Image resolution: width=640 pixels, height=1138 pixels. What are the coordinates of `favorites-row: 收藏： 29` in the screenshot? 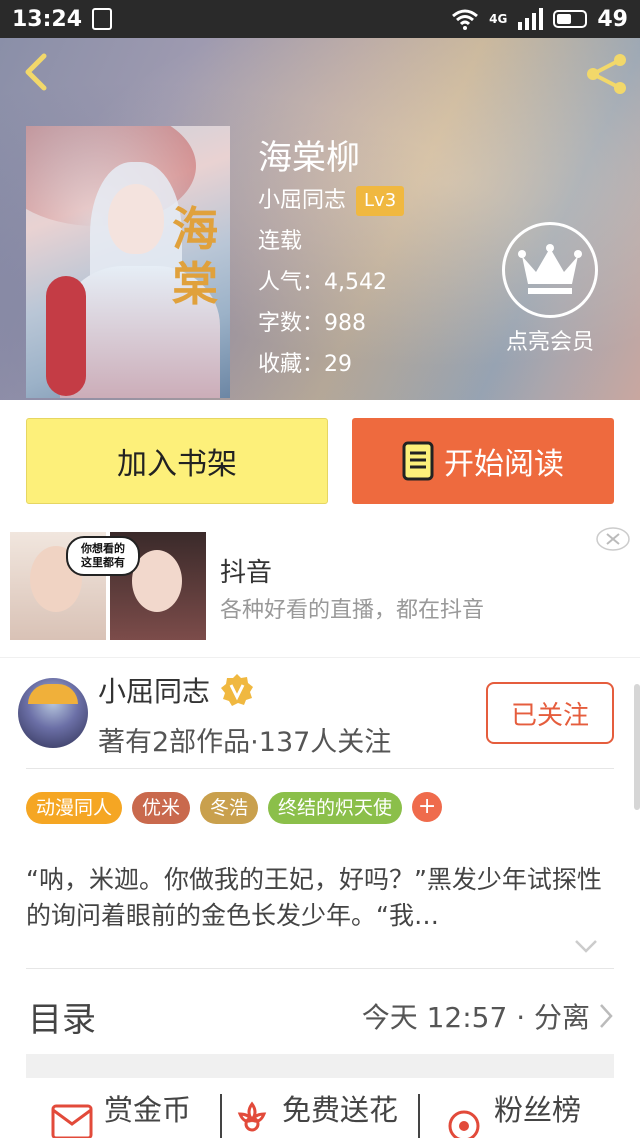 It's located at (331, 364).